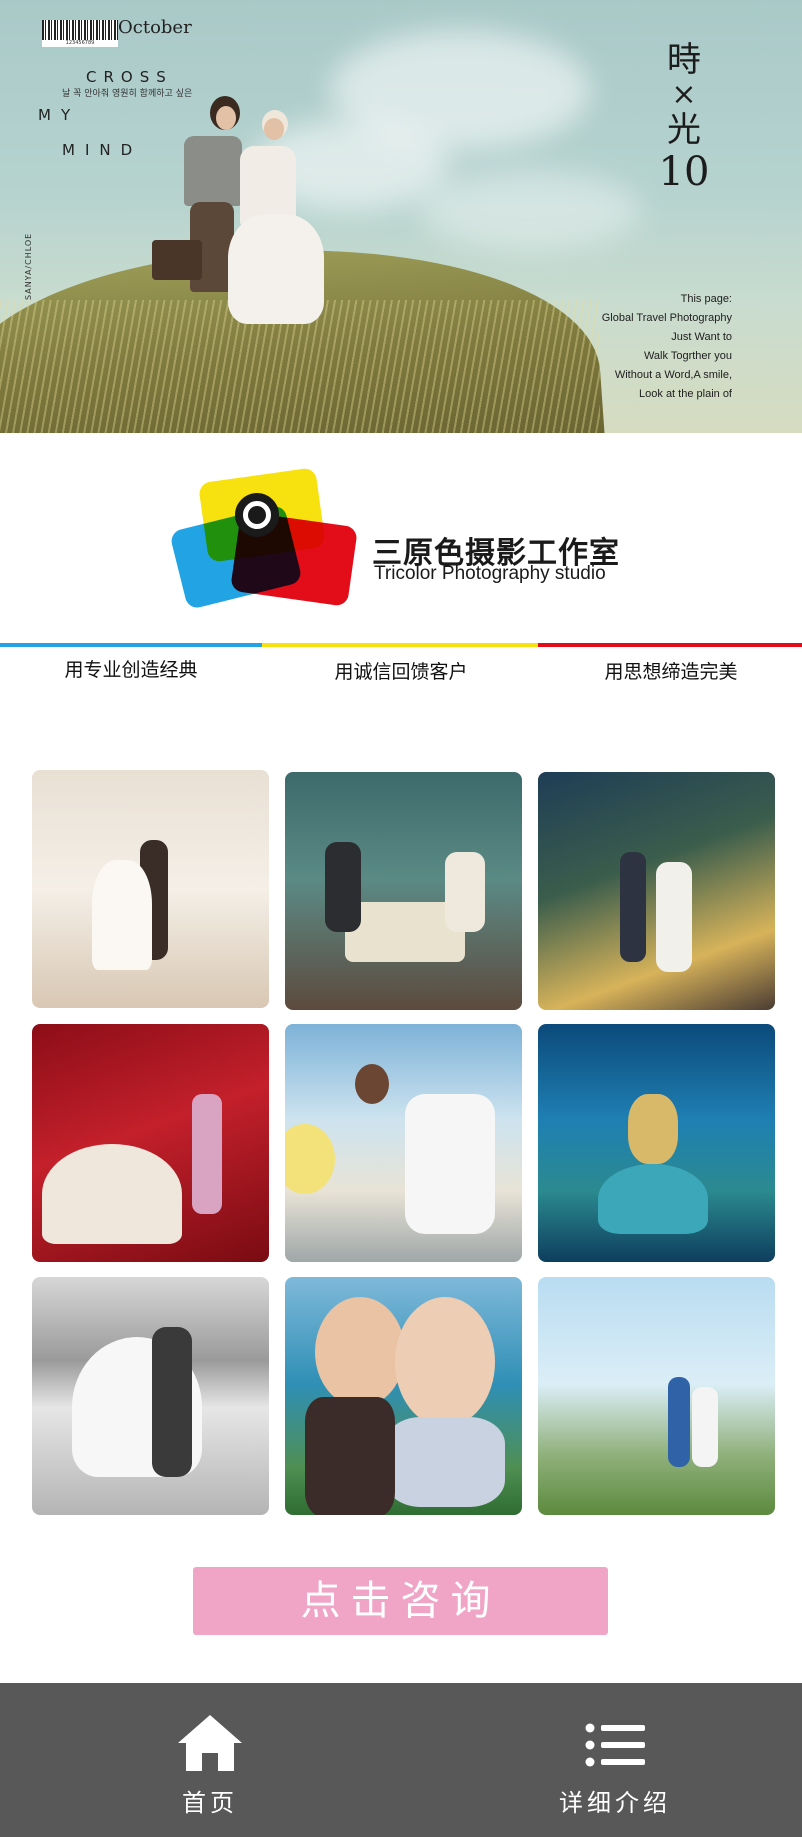  Describe the element at coordinates (706, 299) in the screenshot. I see `tagline-line: This page:` at that location.